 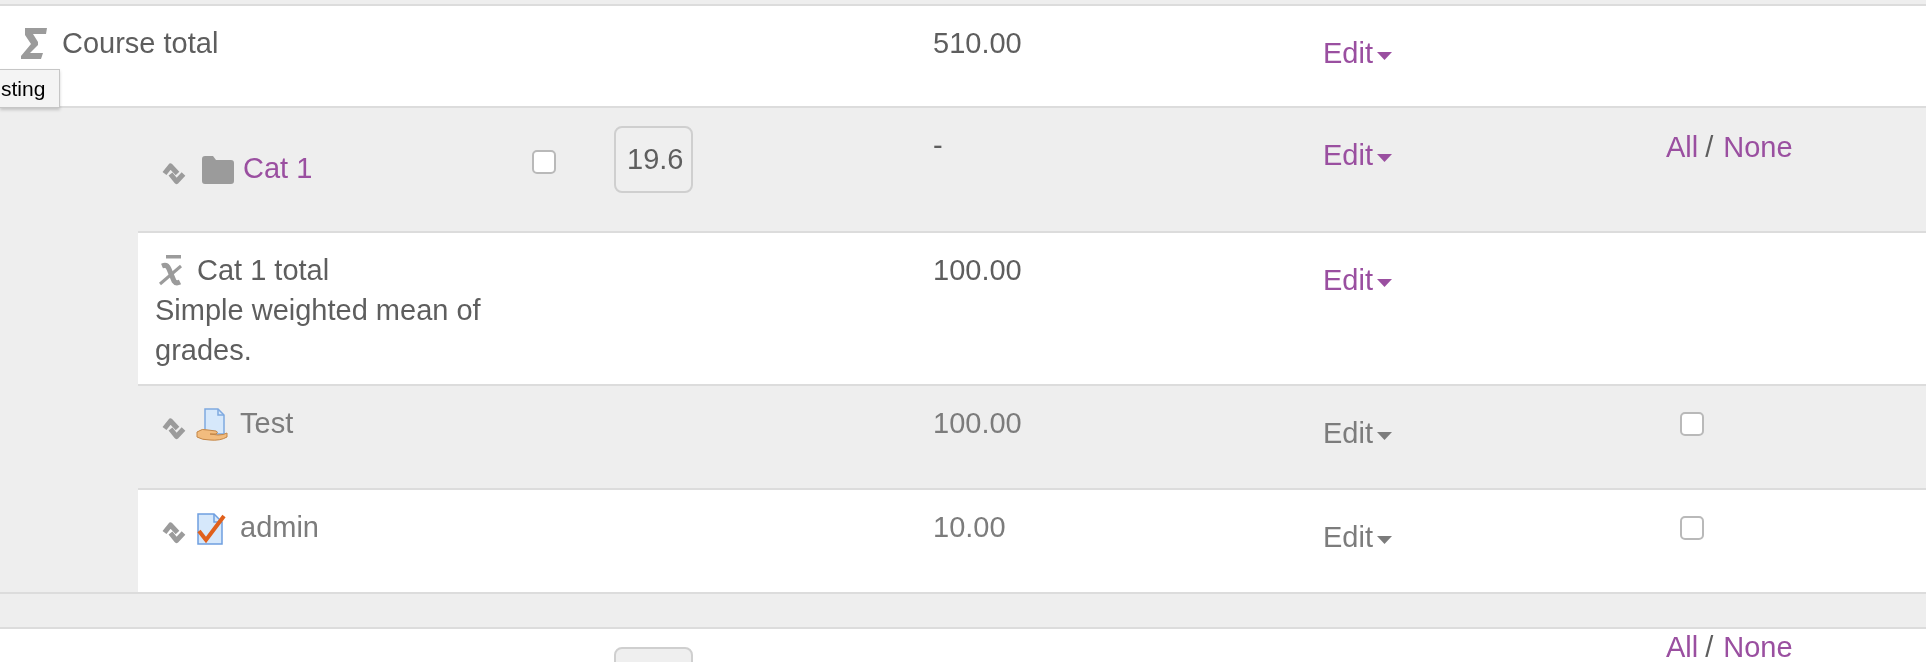 What do you see at coordinates (263, 270) in the screenshot?
I see `total-label: Cat 1 total` at bounding box center [263, 270].